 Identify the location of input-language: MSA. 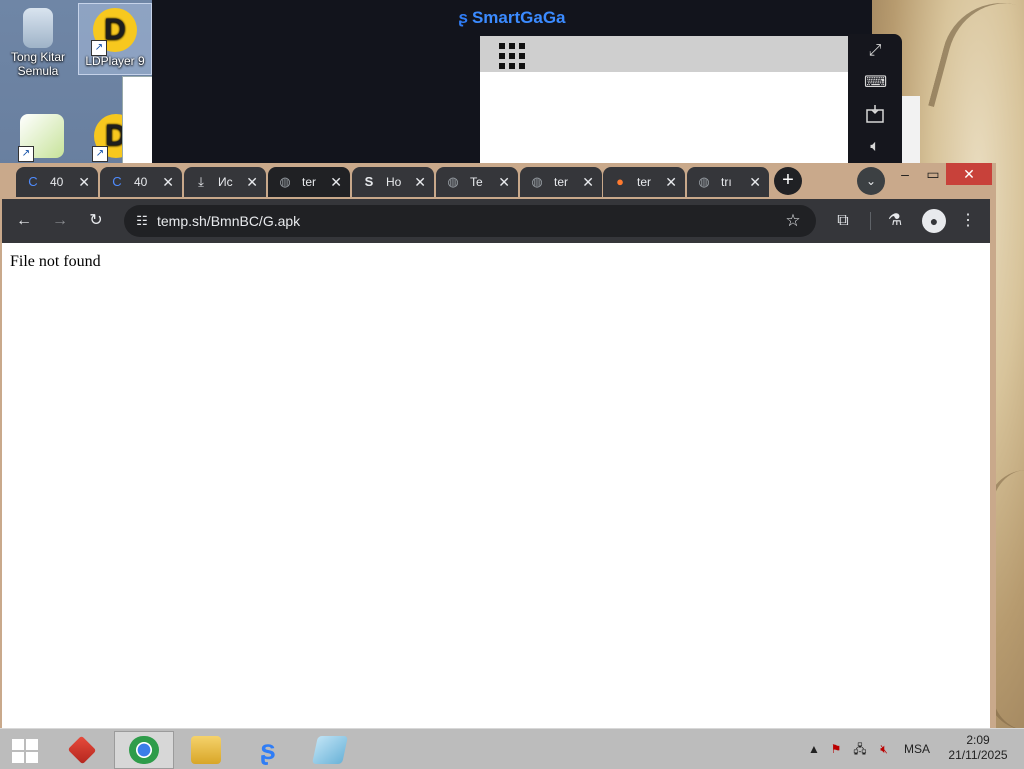
(917, 749).